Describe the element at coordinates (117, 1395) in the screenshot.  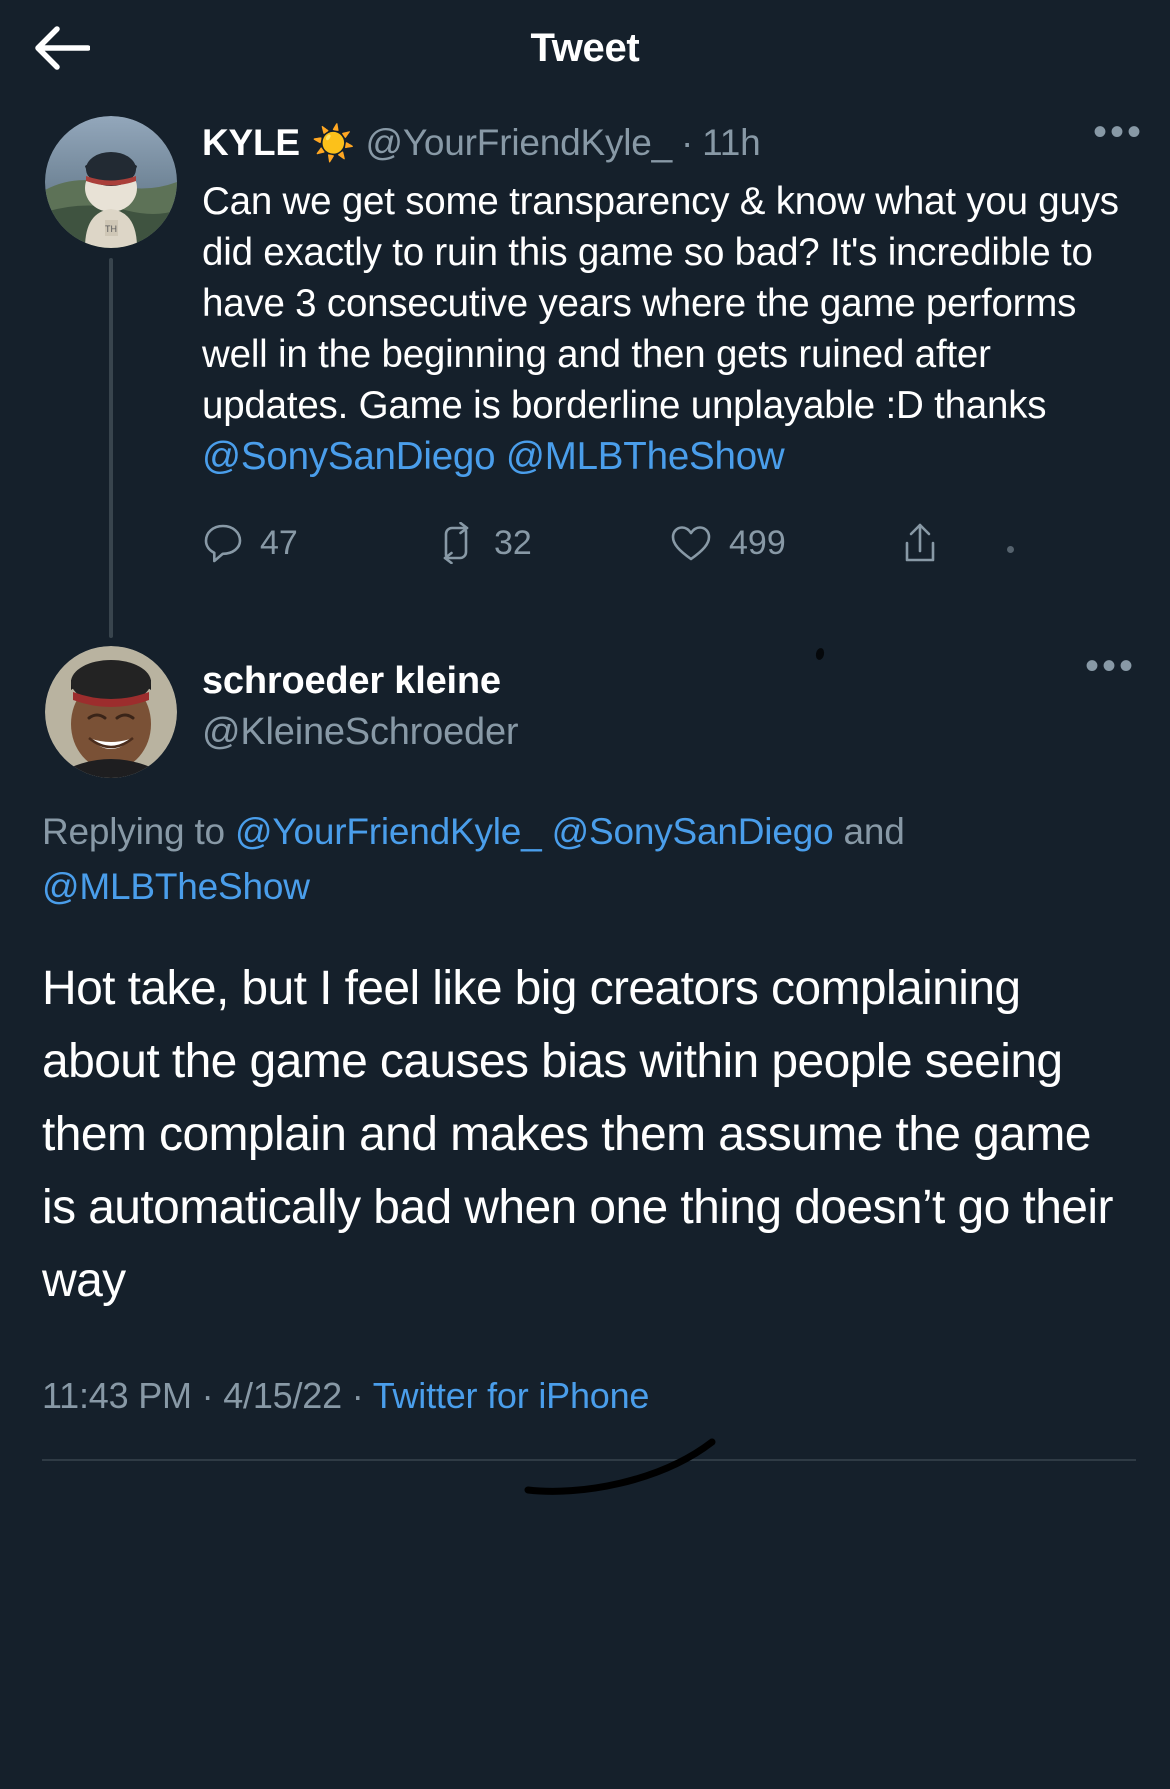
I see `reply-time: 11:43 PM` at that location.